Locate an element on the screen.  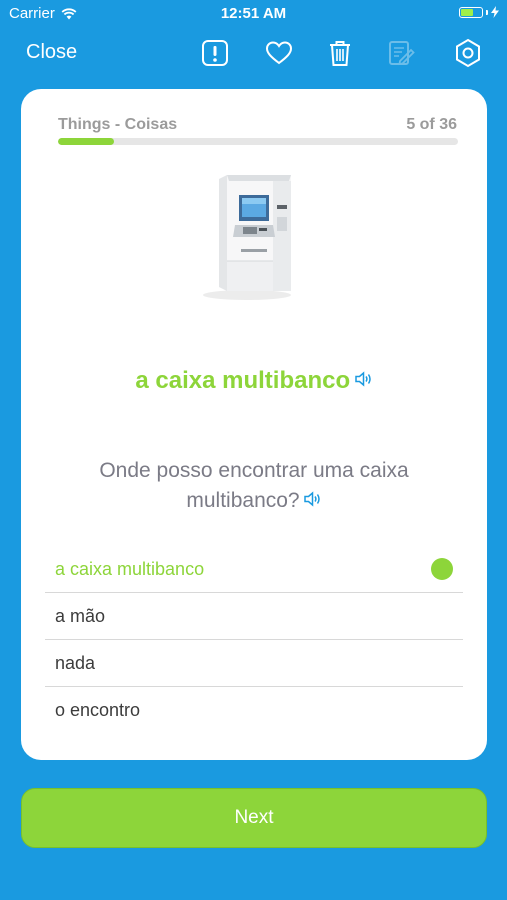
answer-option: nada is located at coordinates (254, 663).